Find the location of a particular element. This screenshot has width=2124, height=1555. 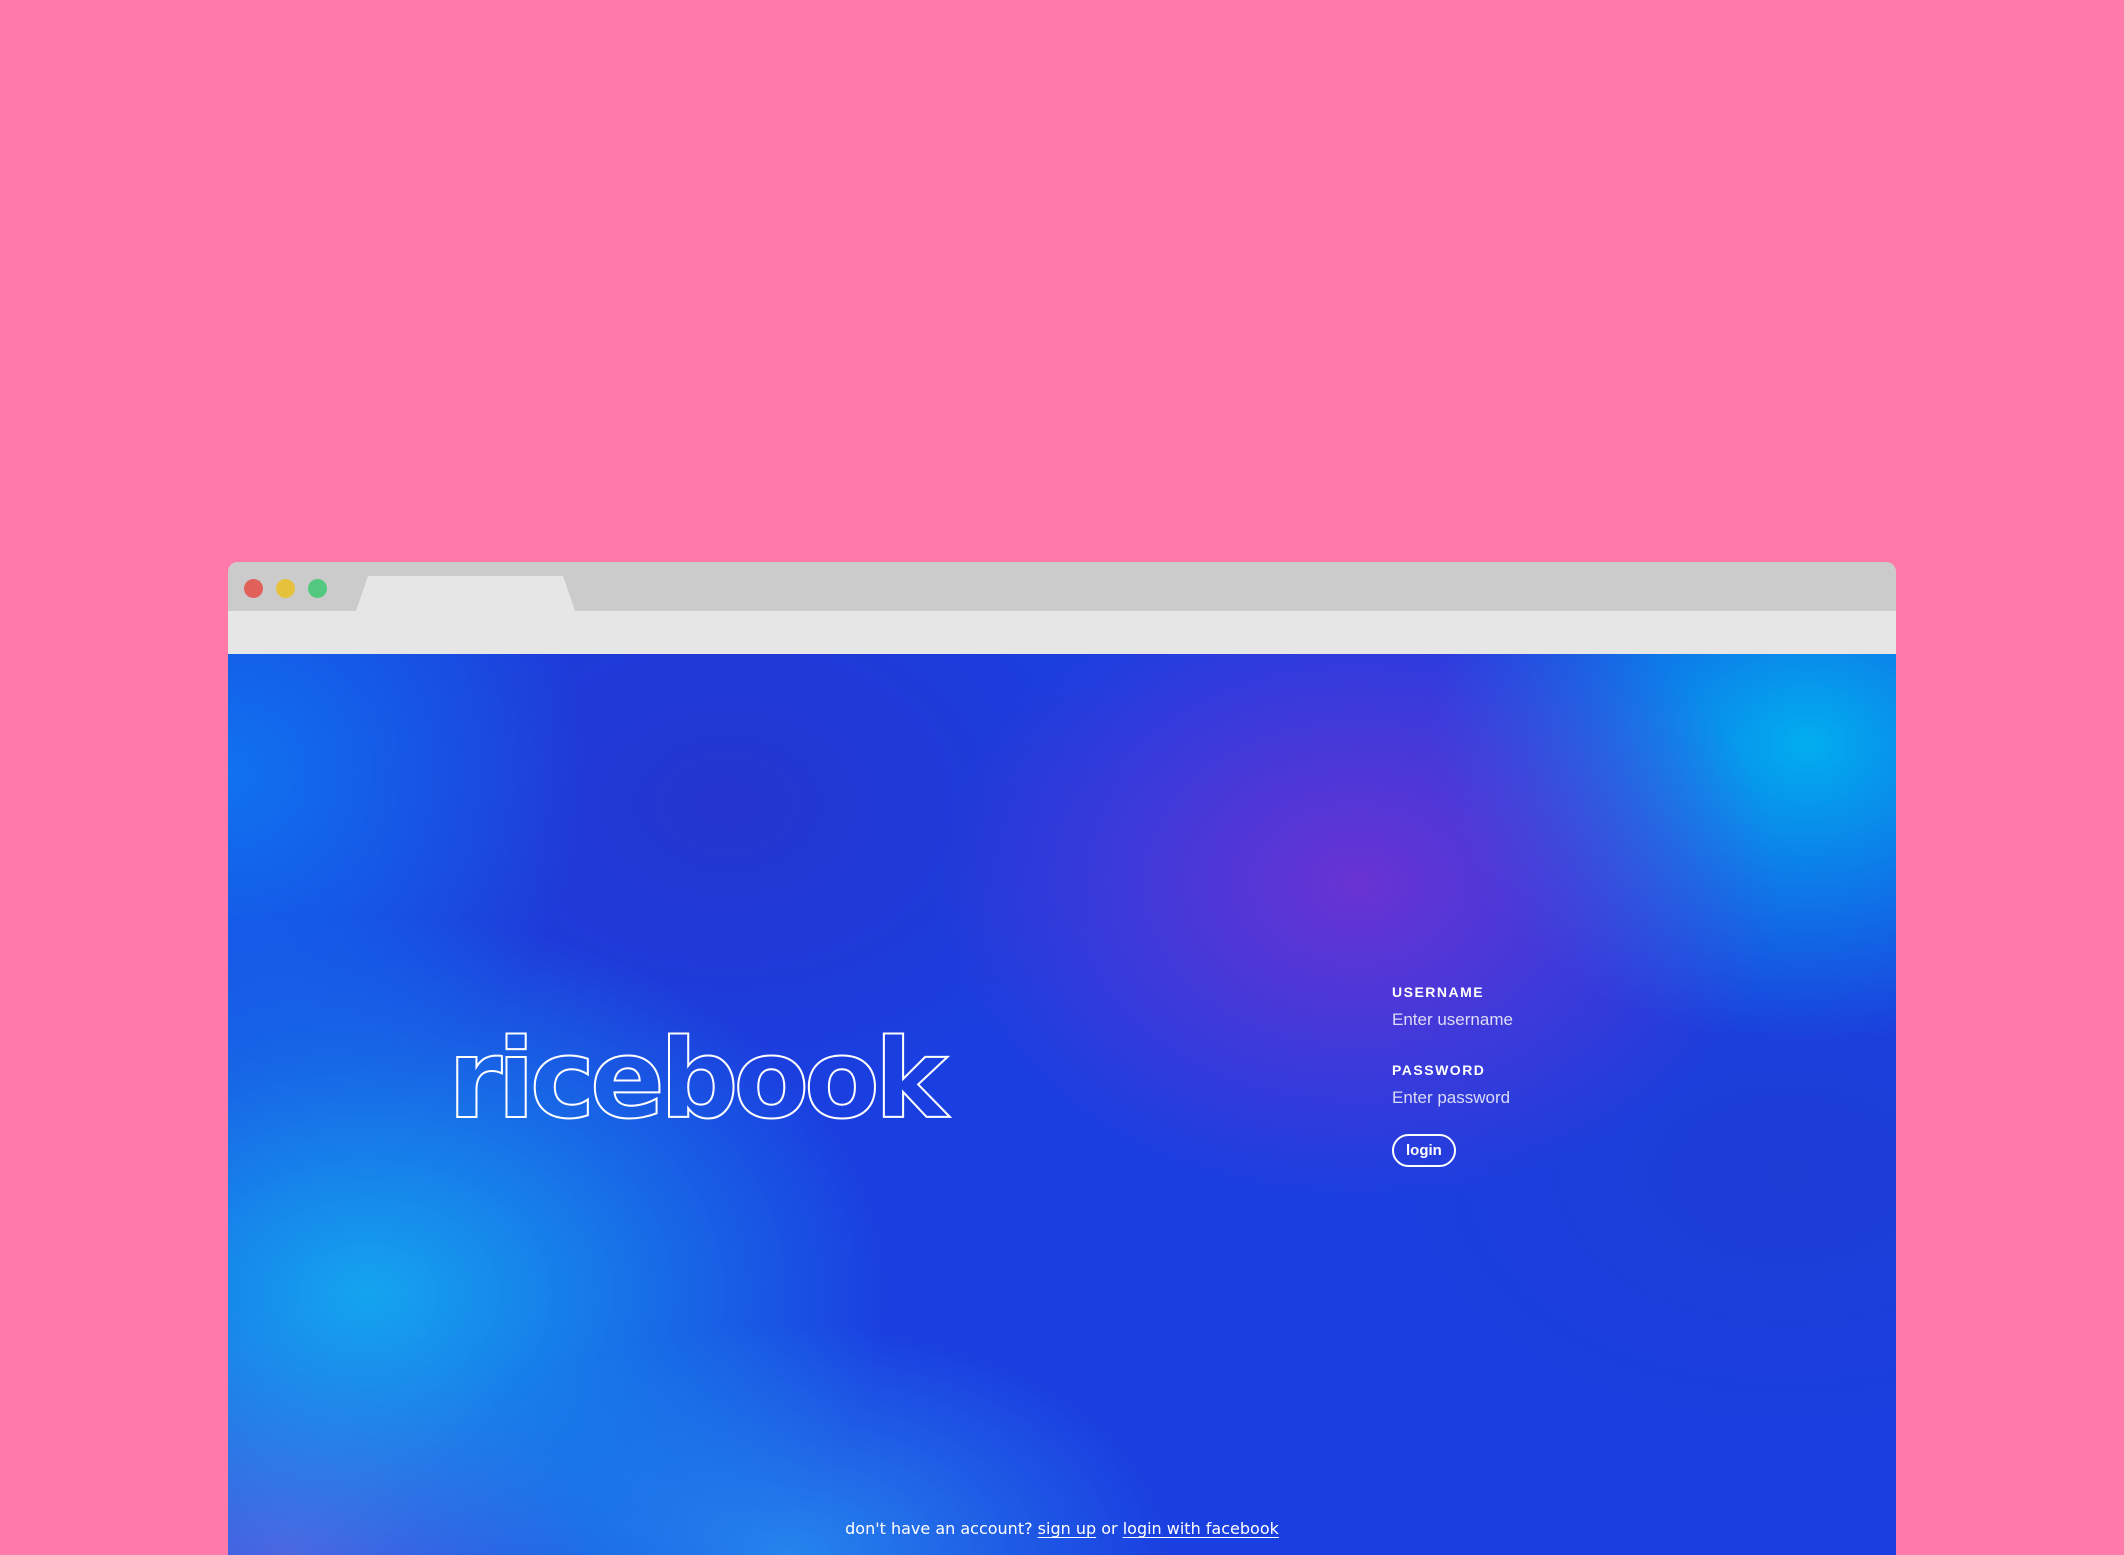

maximize-window-icon is located at coordinates (317, 588).